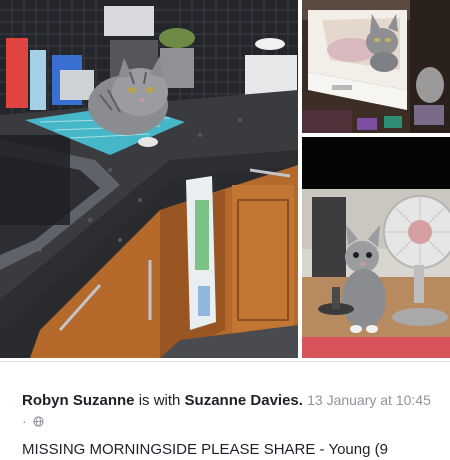  I want to click on globe-icon, so click(38, 421).